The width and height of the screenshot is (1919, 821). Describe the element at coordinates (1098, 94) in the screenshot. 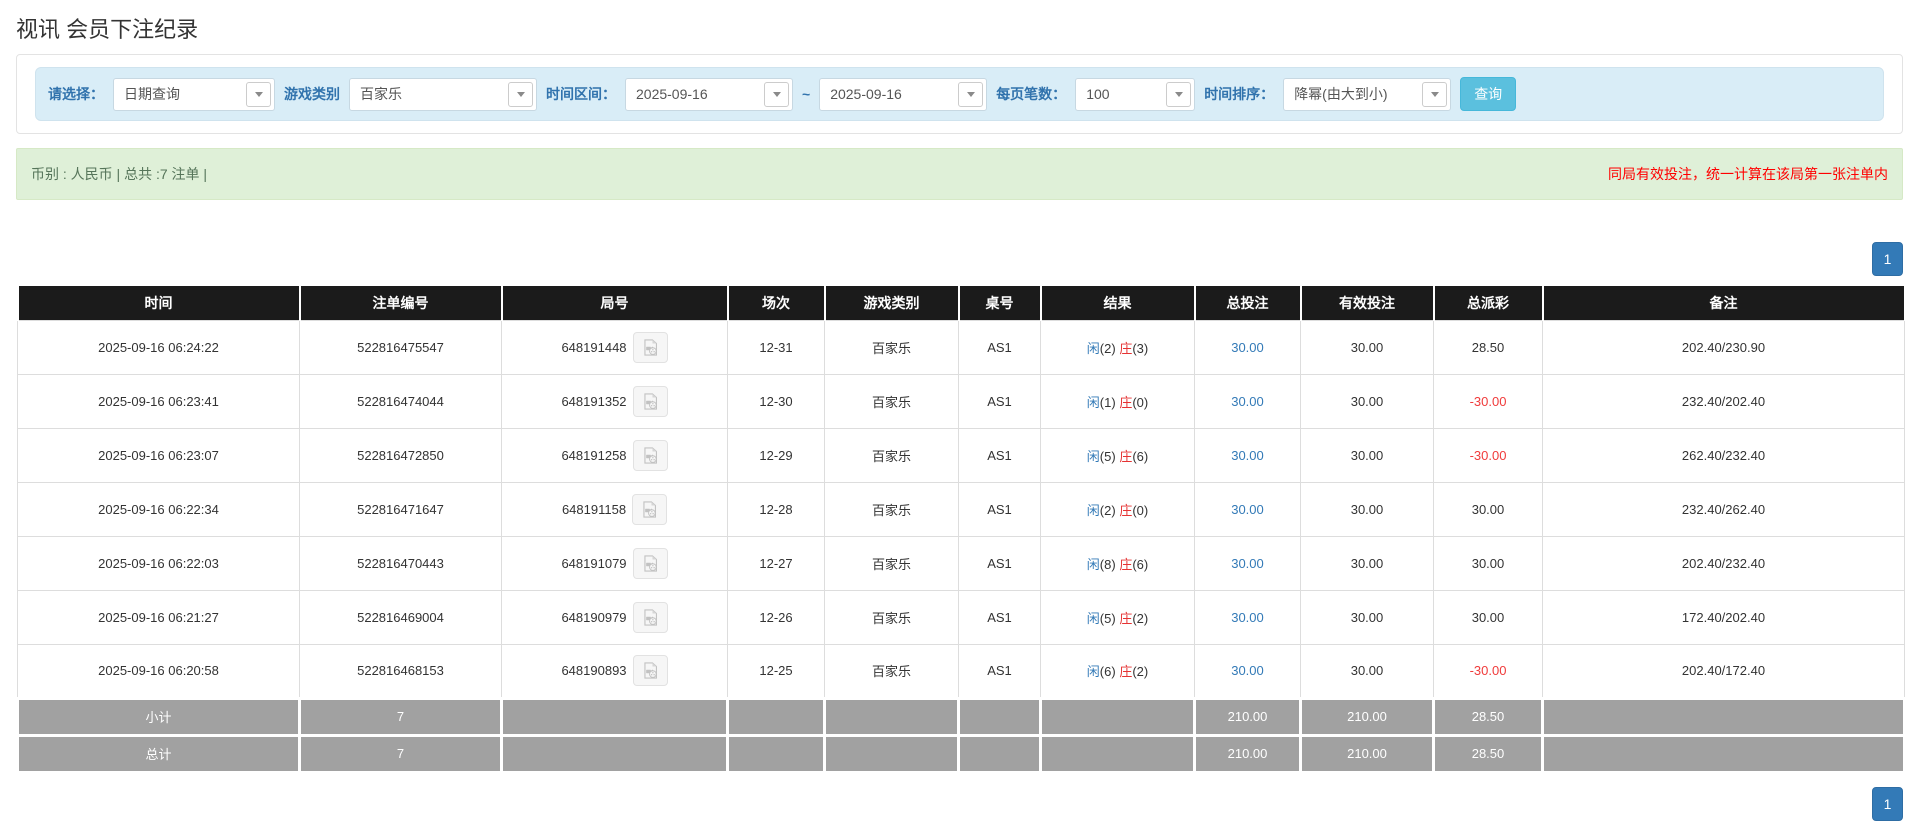

I see `page-size-value: 100` at that location.